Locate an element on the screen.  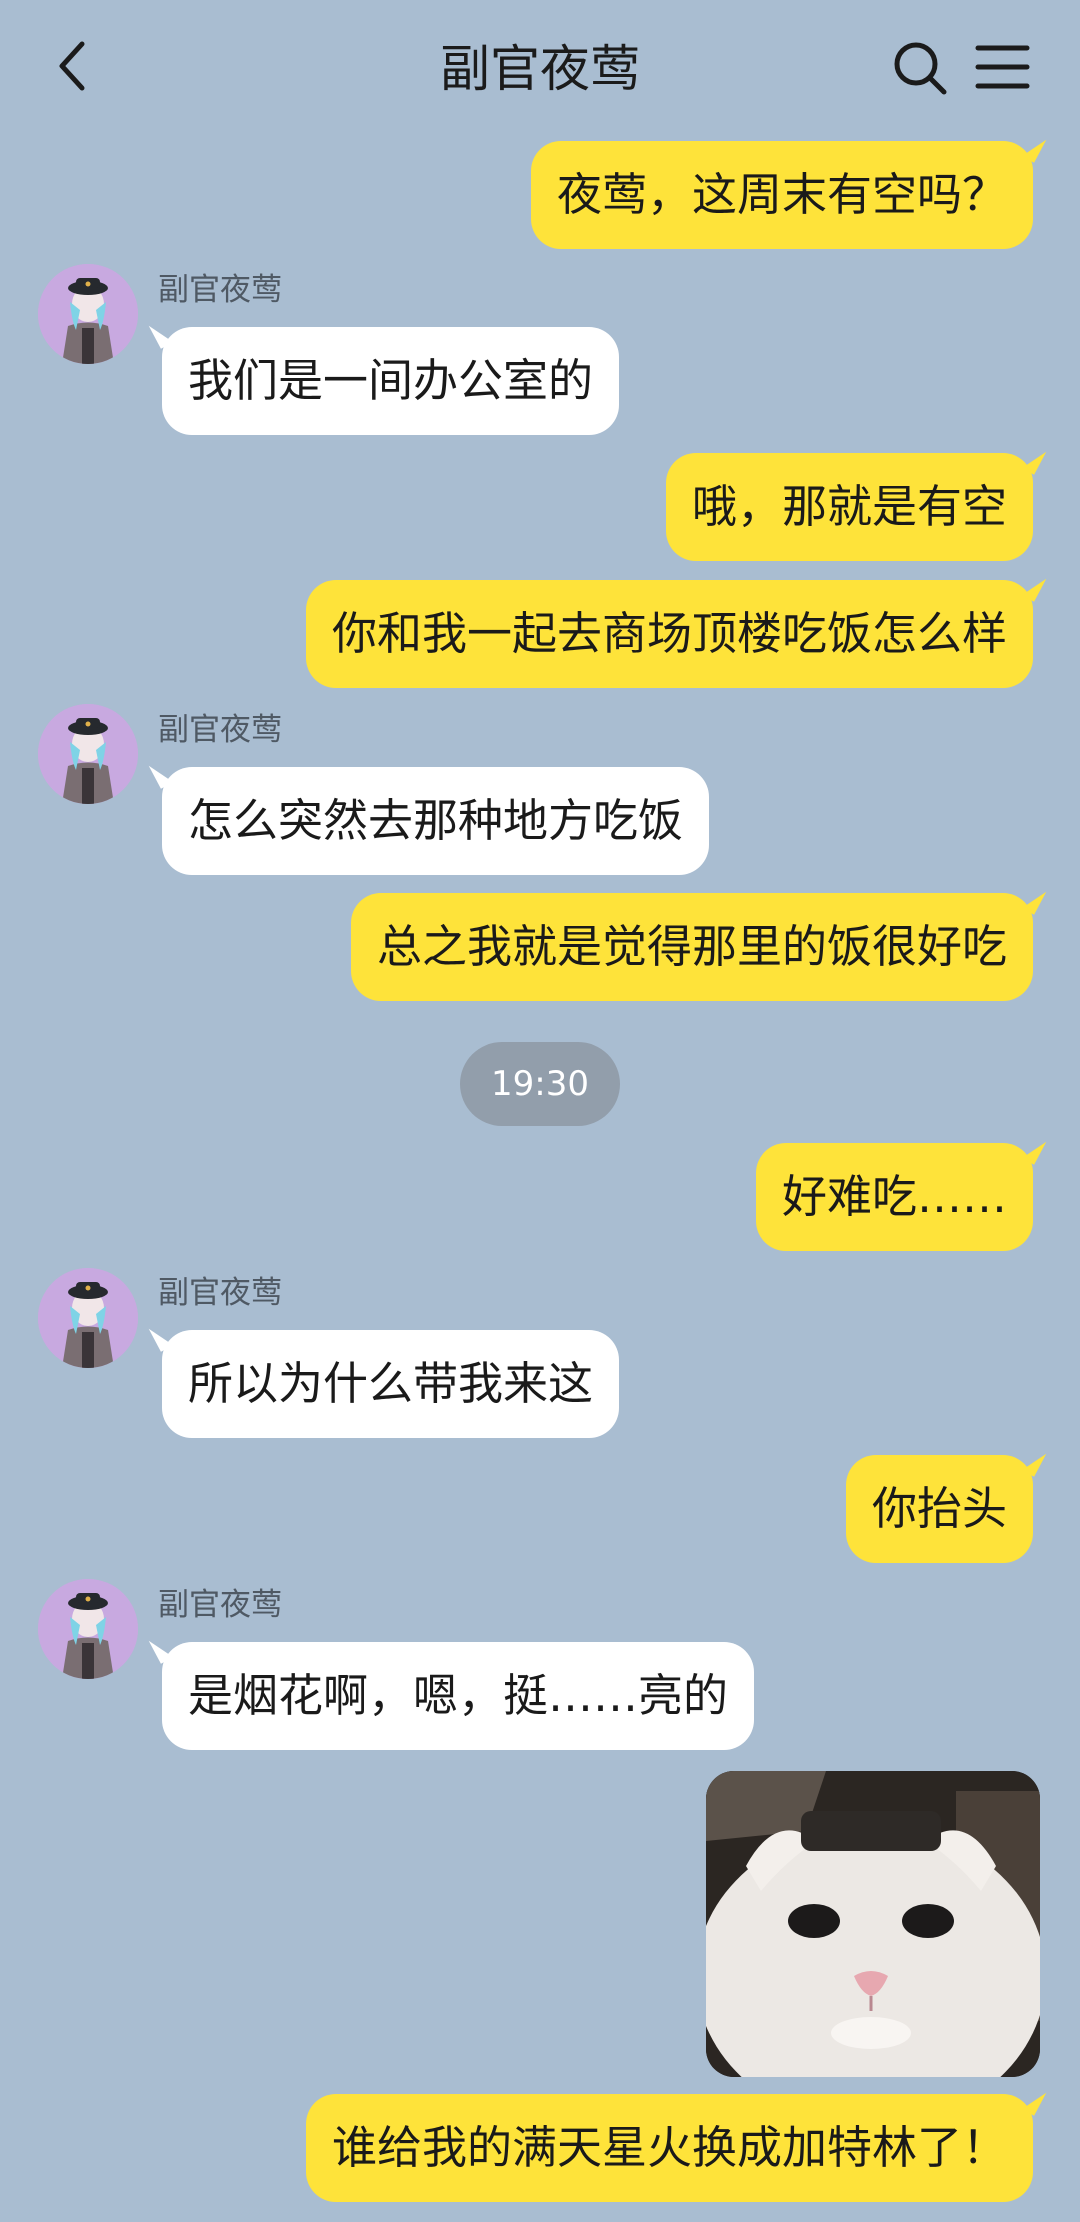
menu-button is located at coordinates (1002, 67).